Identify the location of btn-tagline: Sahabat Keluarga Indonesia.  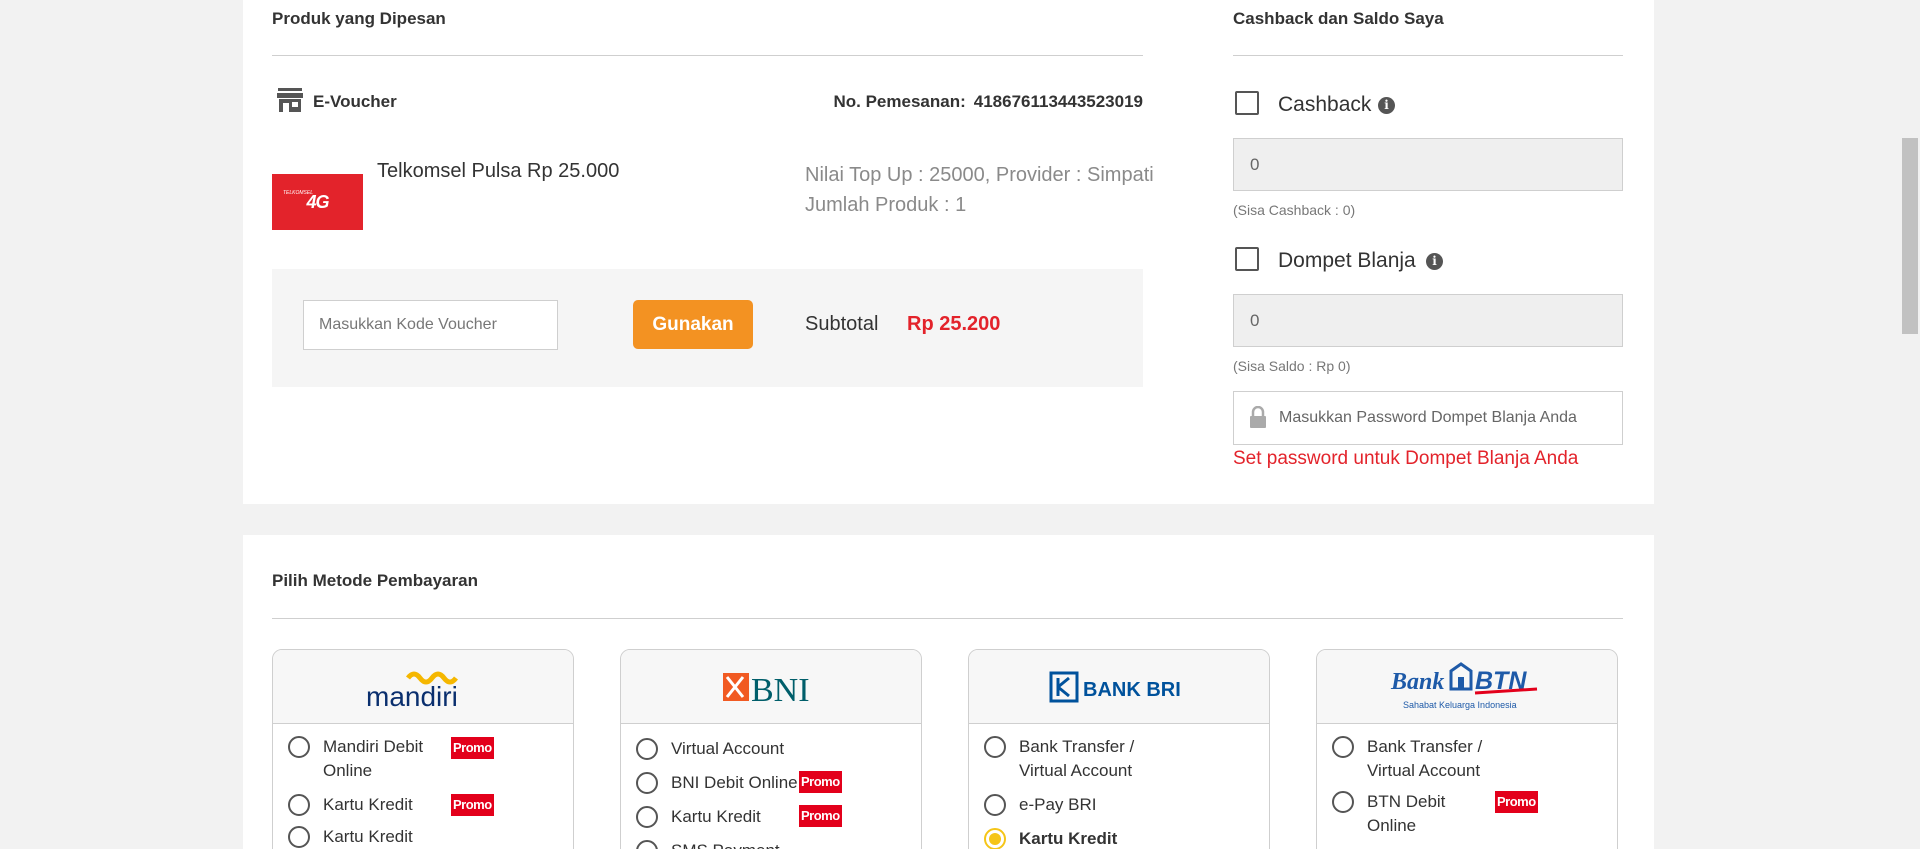
(1460, 705).